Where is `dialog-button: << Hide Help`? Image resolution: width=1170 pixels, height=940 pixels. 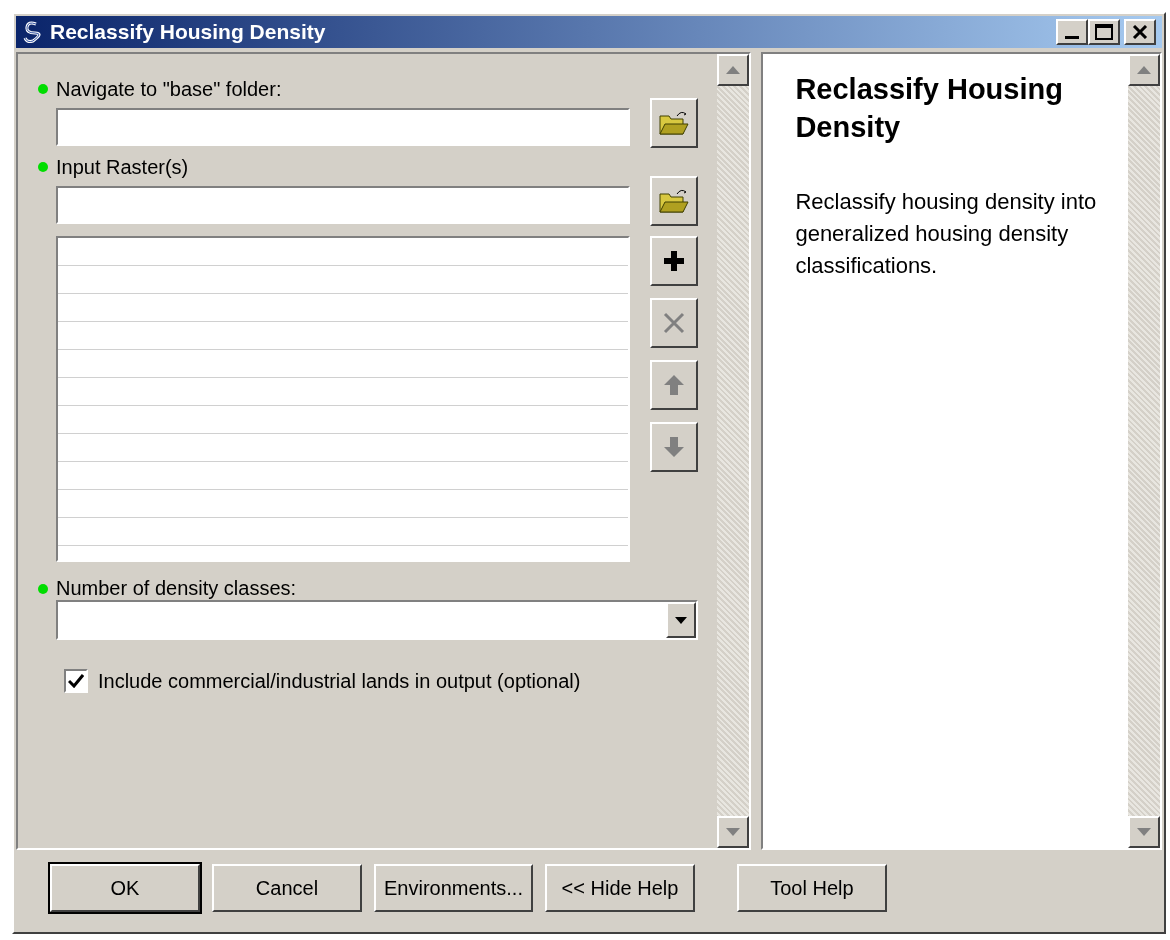 dialog-button: << Hide Help is located at coordinates (619, 888).